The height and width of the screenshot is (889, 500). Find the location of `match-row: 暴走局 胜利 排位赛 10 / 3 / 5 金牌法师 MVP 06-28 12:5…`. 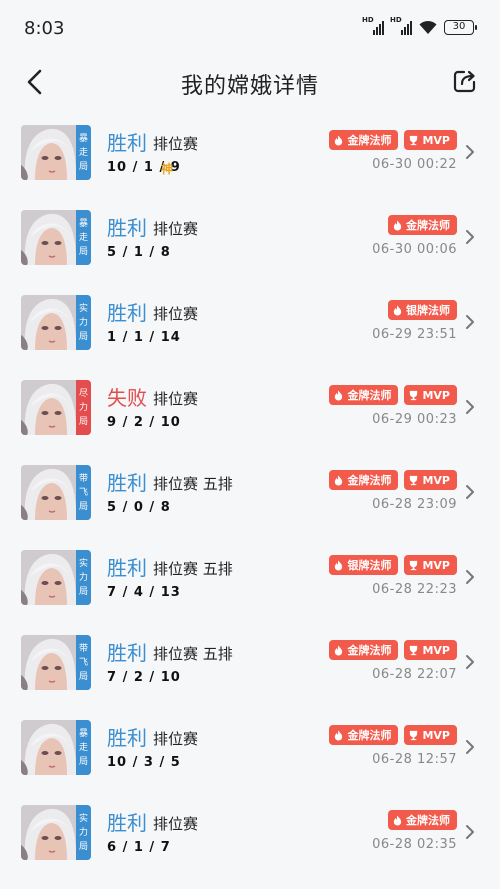

match-row: 暴走局 胜利 排位赛 10 / 3 / 5 金牌法师 MVP 06-28 12:5… is located at coordinates (250, 747).